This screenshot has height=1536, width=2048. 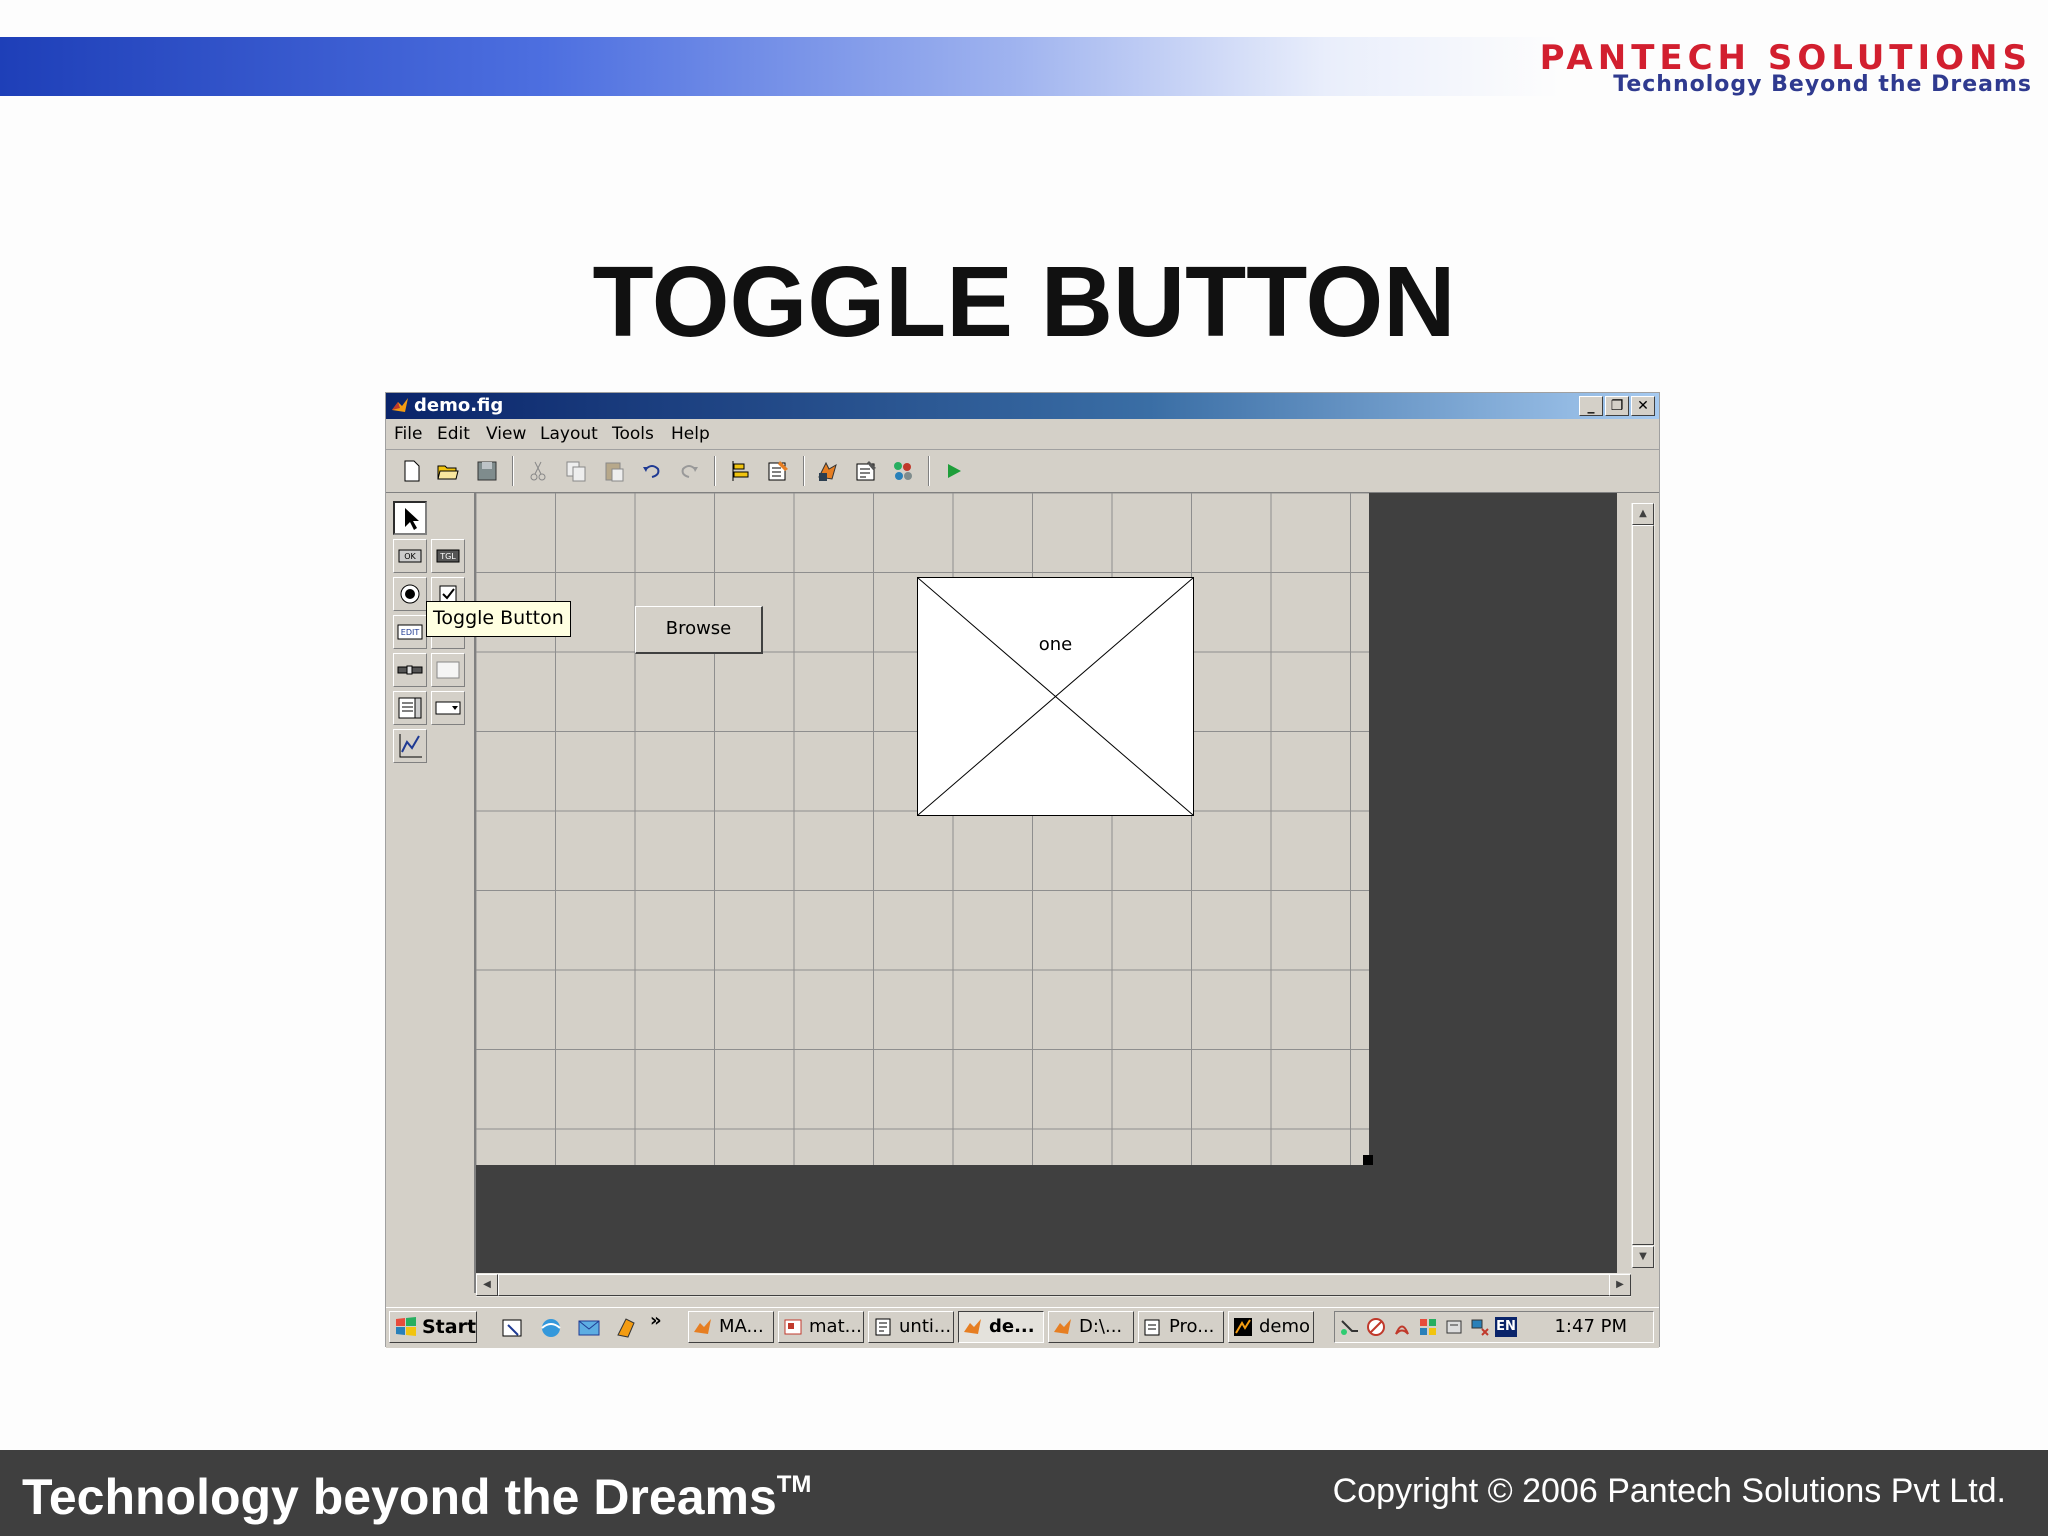 I want to click on restore-button: ❐, so click(x=1617, y=406).